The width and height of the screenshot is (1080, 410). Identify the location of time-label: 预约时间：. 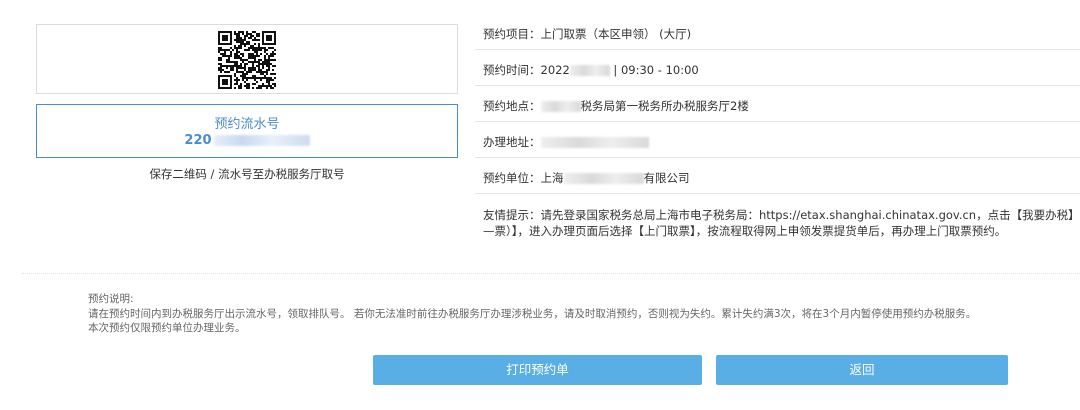
(512, 70).